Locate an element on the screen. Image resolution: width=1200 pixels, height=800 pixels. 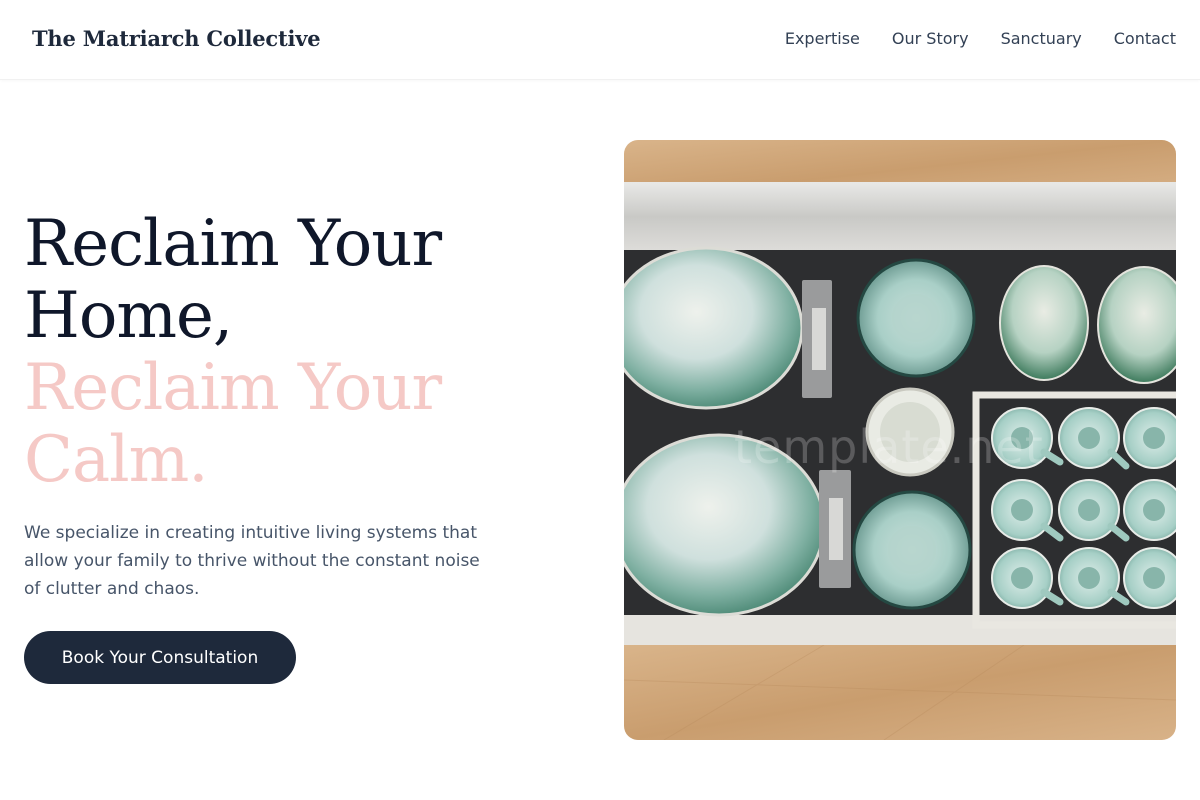
nav-link-contact: Contact is located at coordinates (1145, 38).